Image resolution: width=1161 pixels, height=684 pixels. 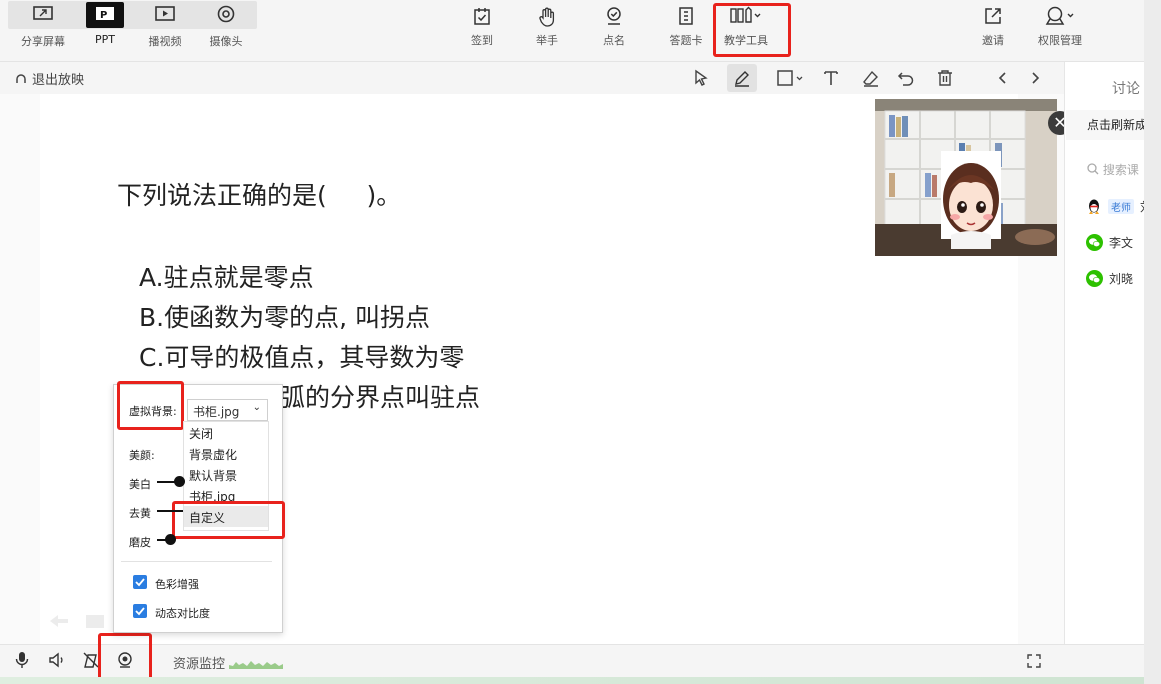 I want to click on slide-prev-arrow-icon, so click(x=59, y=621).